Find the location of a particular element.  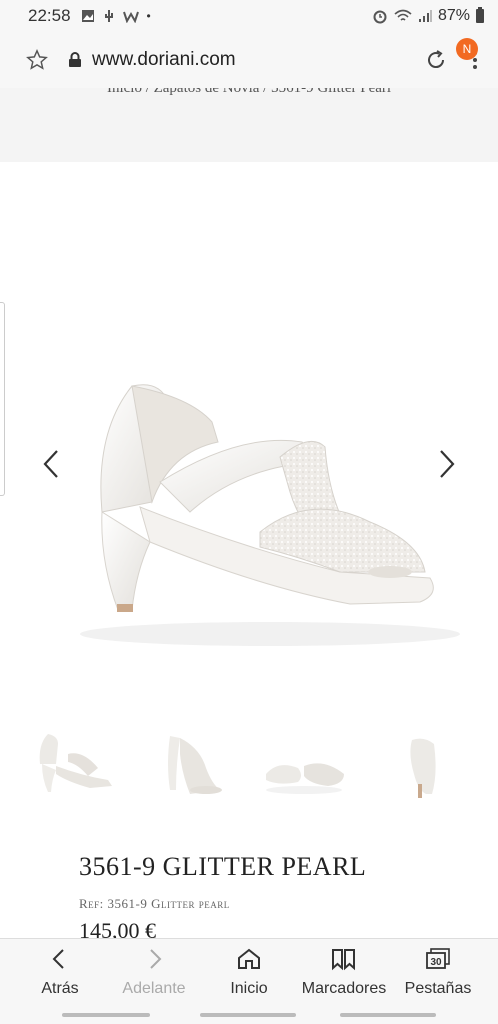

nav-forward-button: Adelante is located at coordinates (154, 974).